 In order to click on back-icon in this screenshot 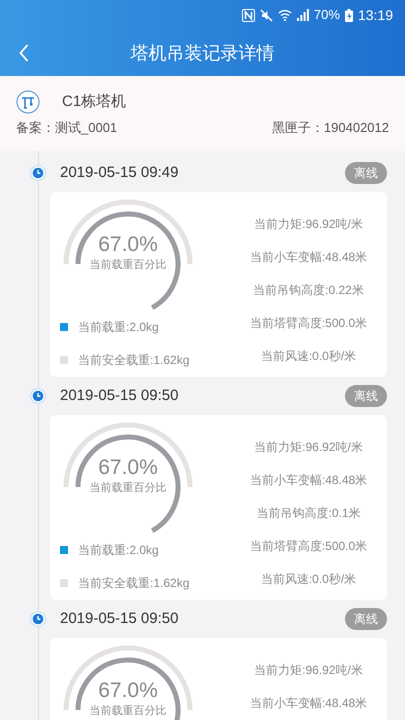, I will do `click(24, 53)`.